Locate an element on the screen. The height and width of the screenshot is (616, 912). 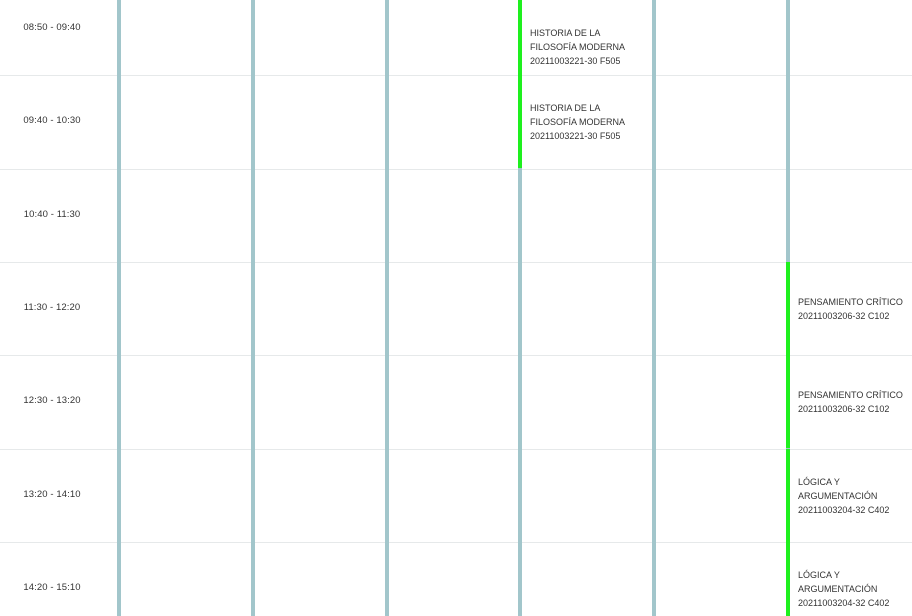
time-slot-label: 10:40 - 11:30 is located at coordinates (52, 214).